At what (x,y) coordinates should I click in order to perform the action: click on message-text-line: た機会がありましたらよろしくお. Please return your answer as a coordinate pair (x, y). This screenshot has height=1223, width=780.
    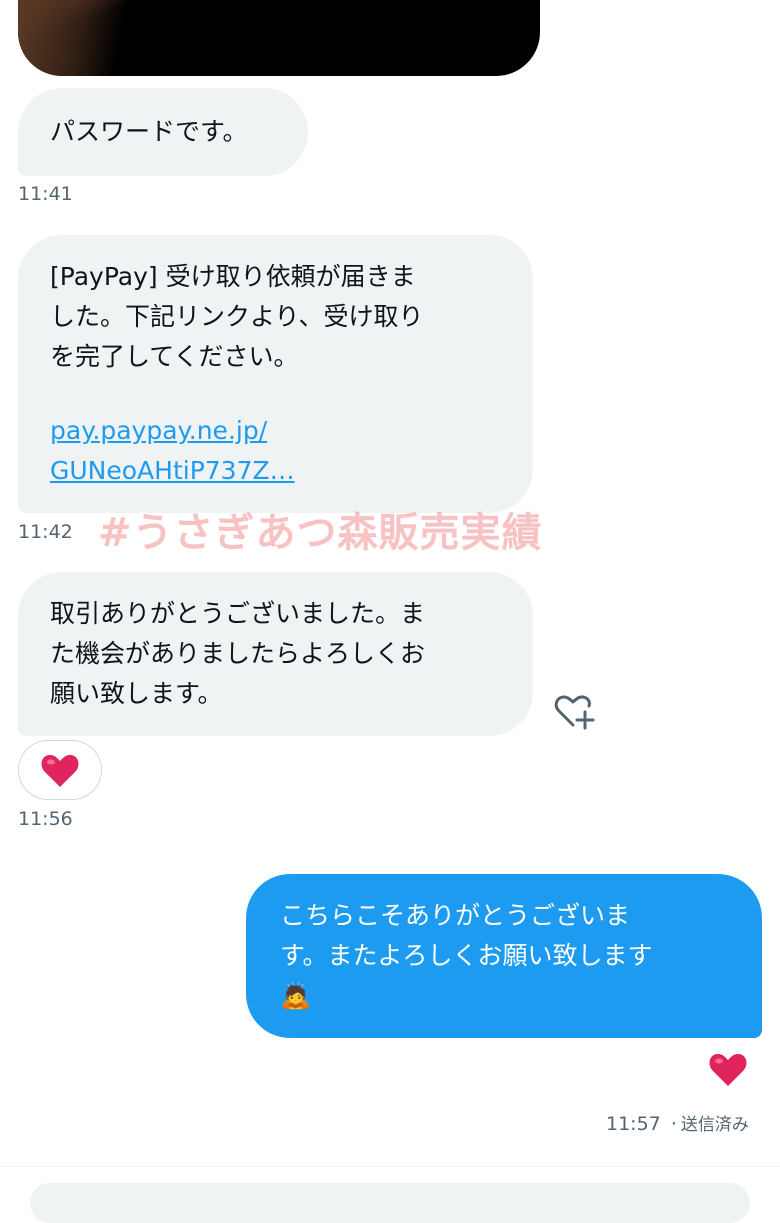
    Looking at the image, I should click on (238, 653).